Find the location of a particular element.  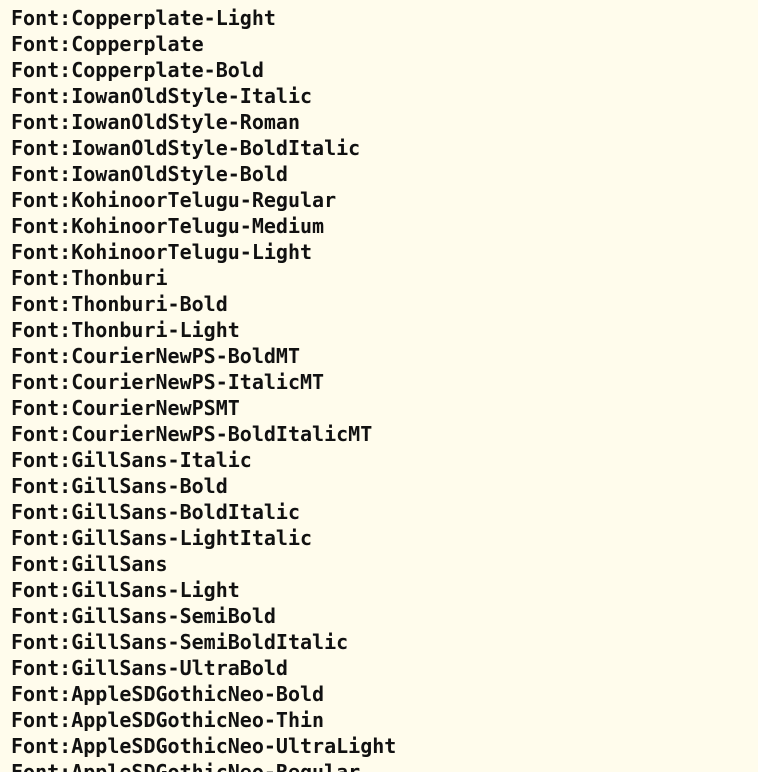

log-line: Font:CourierNewPS-ItalicMT is located at coordinates (168, 382).